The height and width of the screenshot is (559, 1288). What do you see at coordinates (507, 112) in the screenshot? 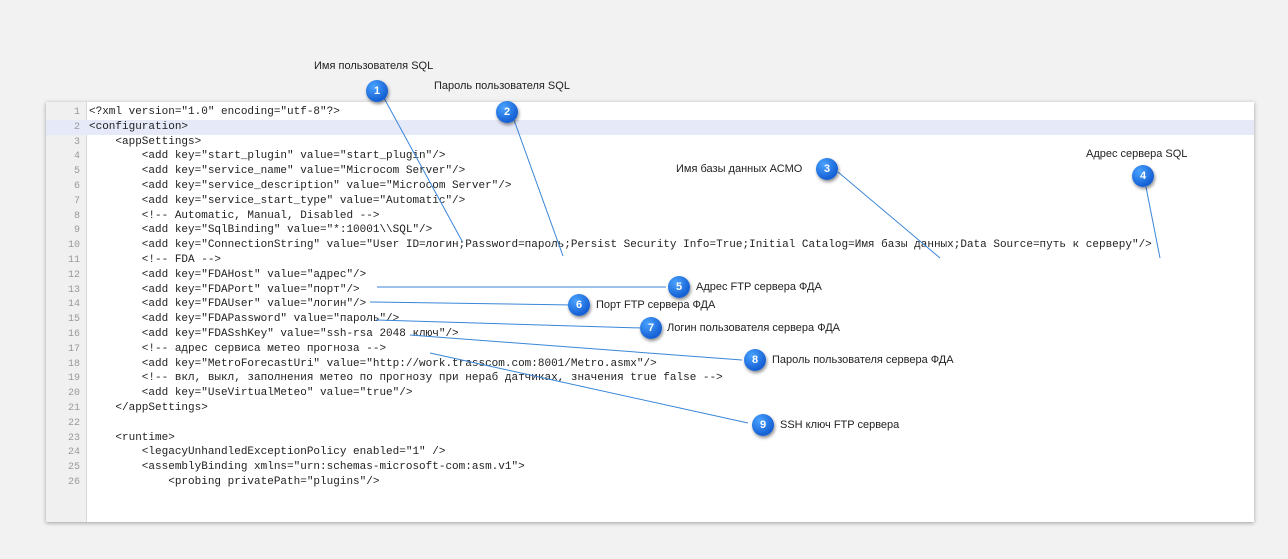
I see `callout-2-badge: 2` at bounding box center [507, 112].